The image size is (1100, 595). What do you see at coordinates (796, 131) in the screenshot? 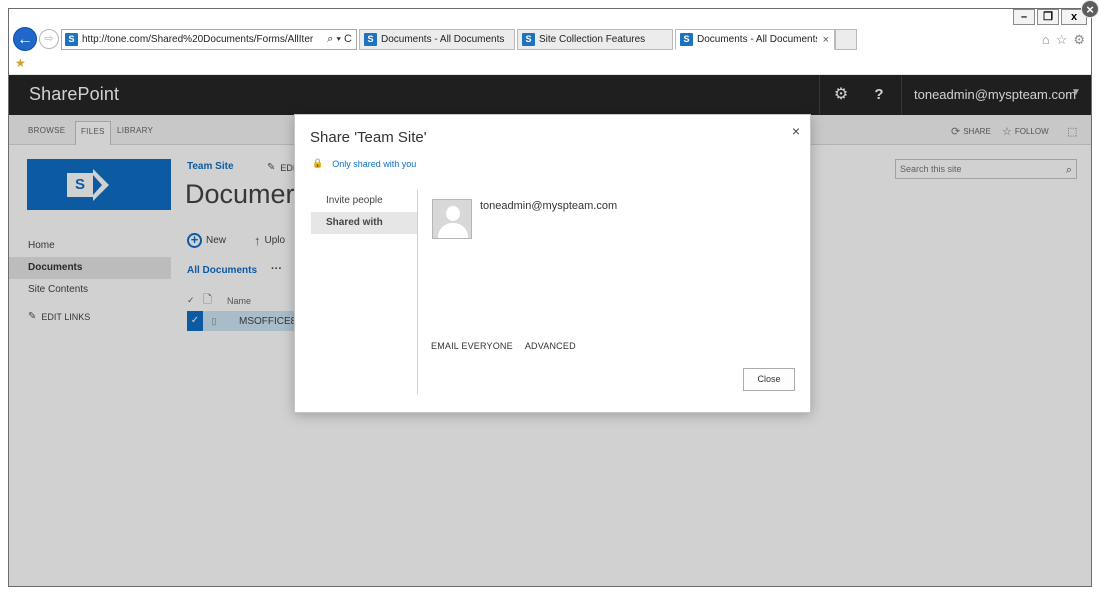
I see `dialog-close-icon: ×` at bounding box center [796, 131].